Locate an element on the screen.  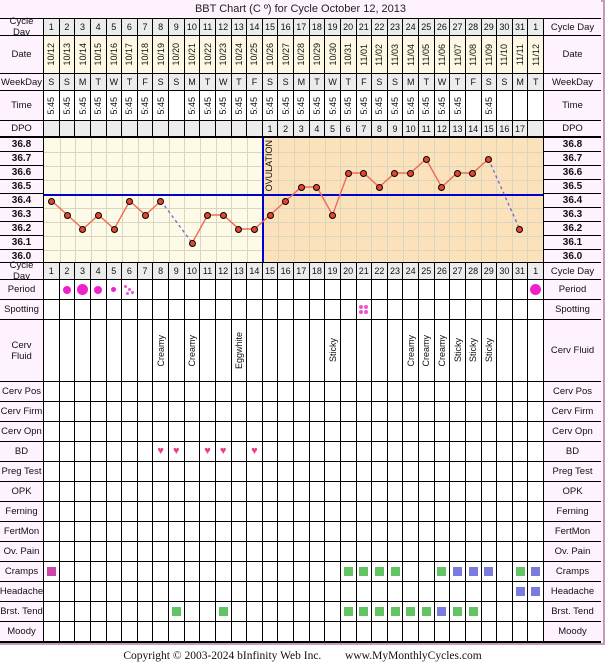
bd-cell: ♥ is located at coordinates (255, 451).